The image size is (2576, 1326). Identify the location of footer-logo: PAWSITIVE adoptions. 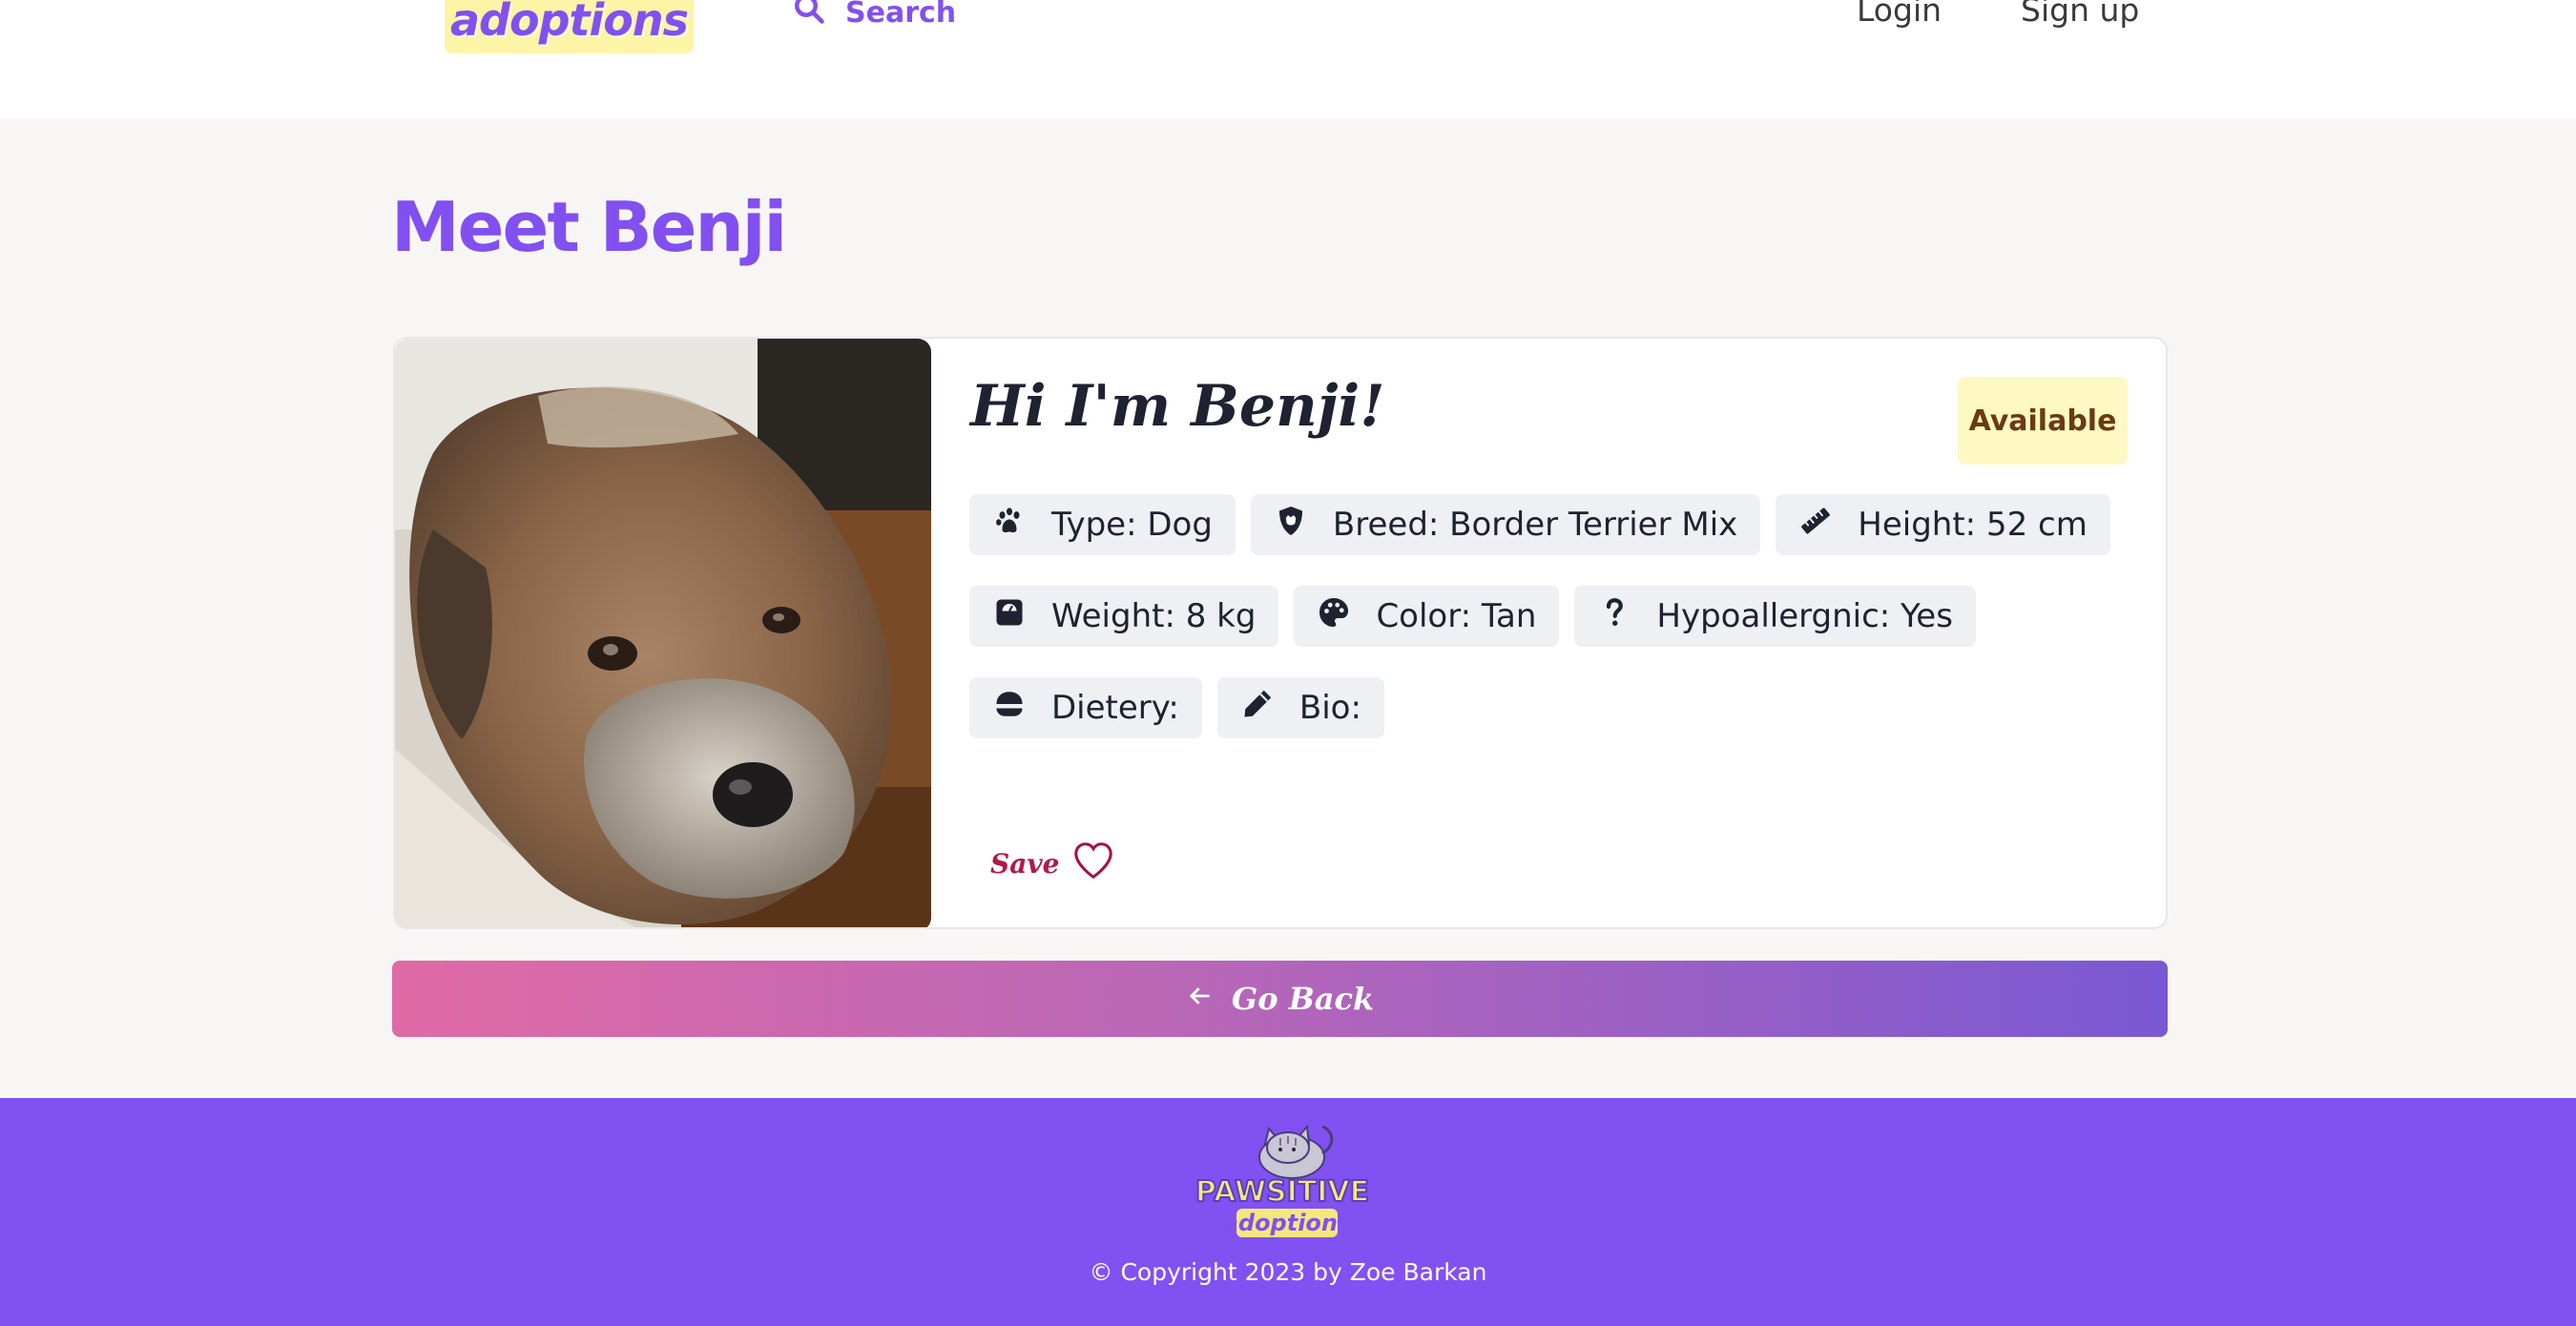
(1282, 1184).